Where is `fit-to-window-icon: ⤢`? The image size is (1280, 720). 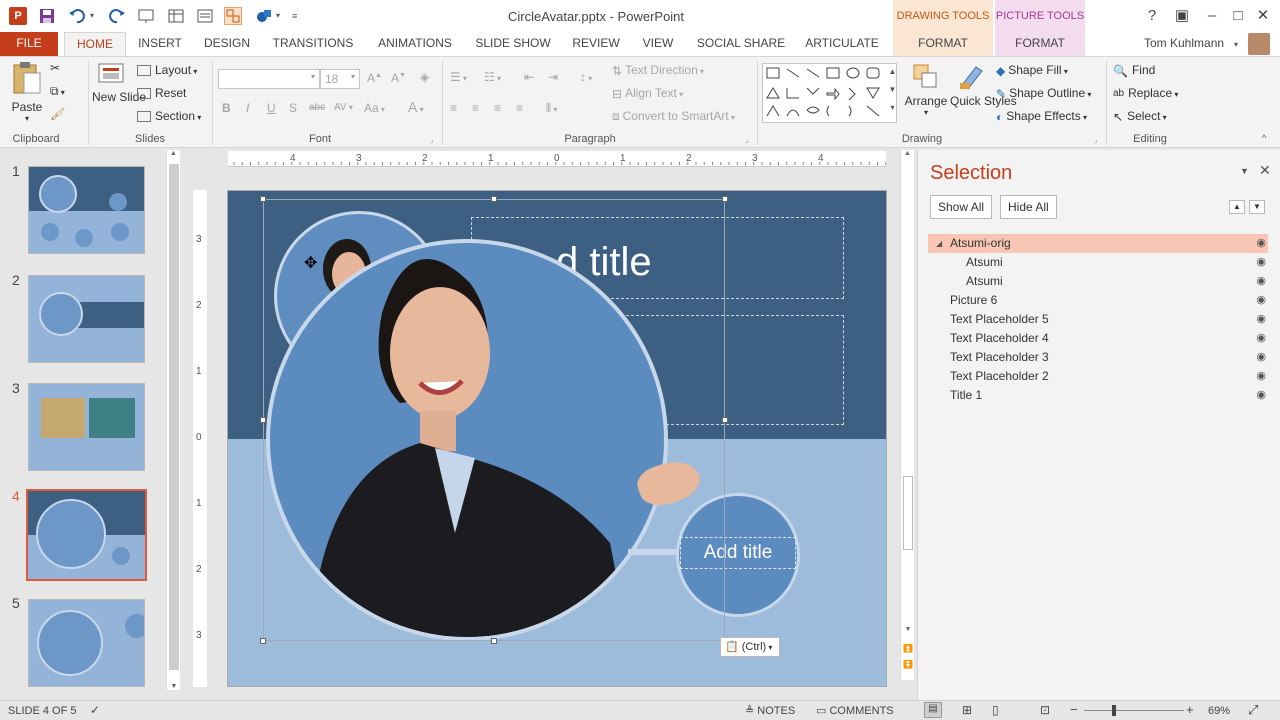 fit-to-window-icon: ⤢ is located at coordinates (1253, 710).